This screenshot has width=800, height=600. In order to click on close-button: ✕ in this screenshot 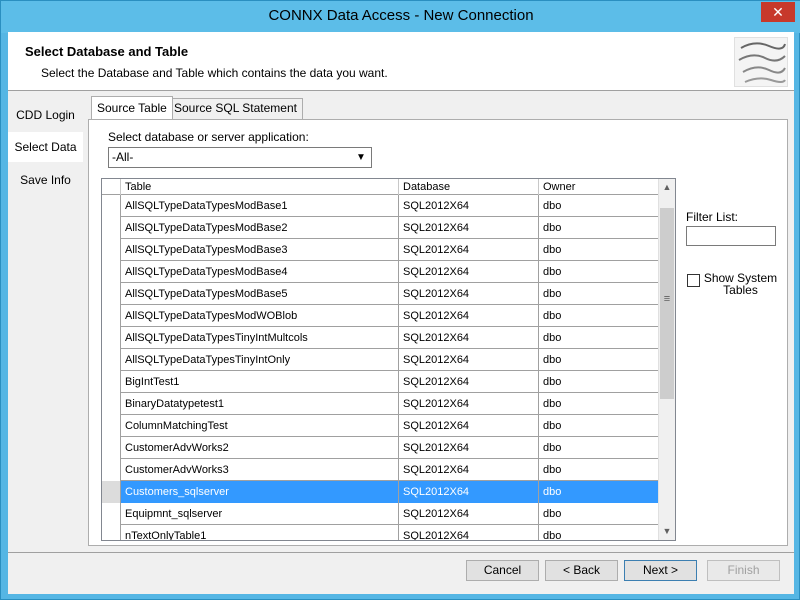, I will do `click(778, 12)`.